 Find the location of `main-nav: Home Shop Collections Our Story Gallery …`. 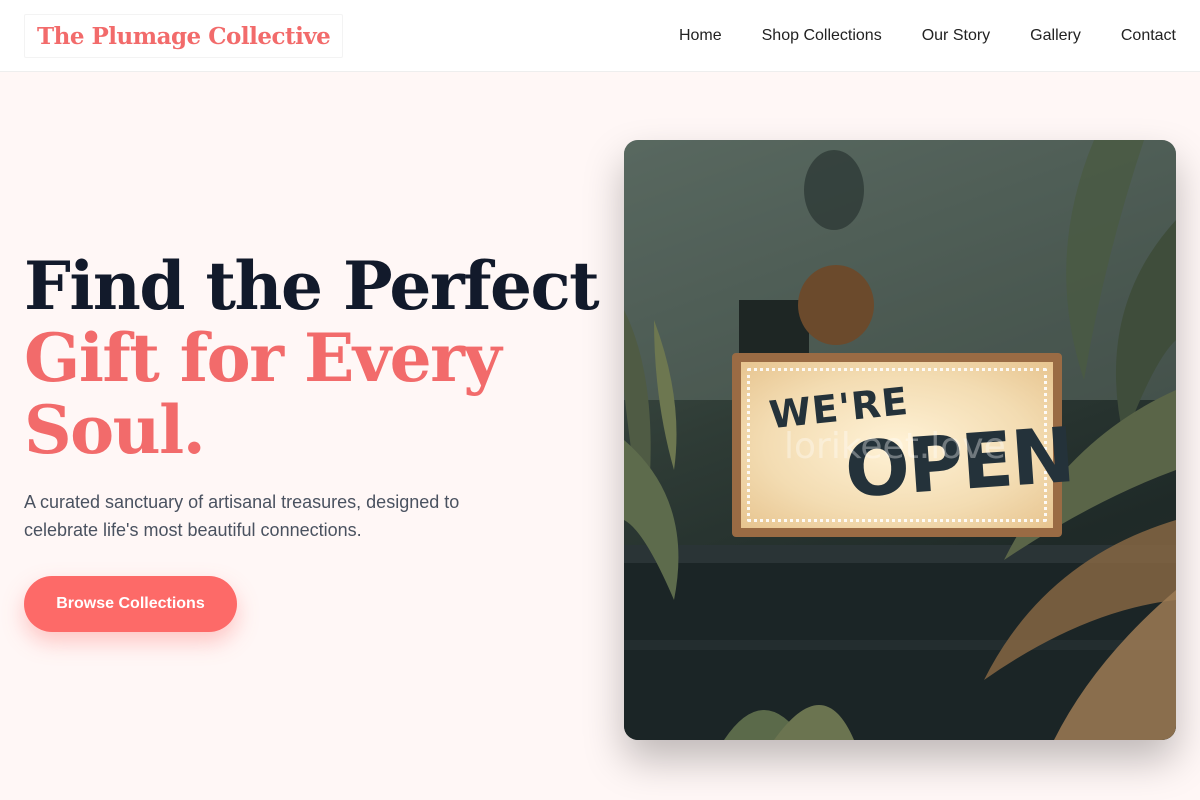

main-nav: Home Shop Collections Our Story Gallery … is located at coordinates (927, 36).